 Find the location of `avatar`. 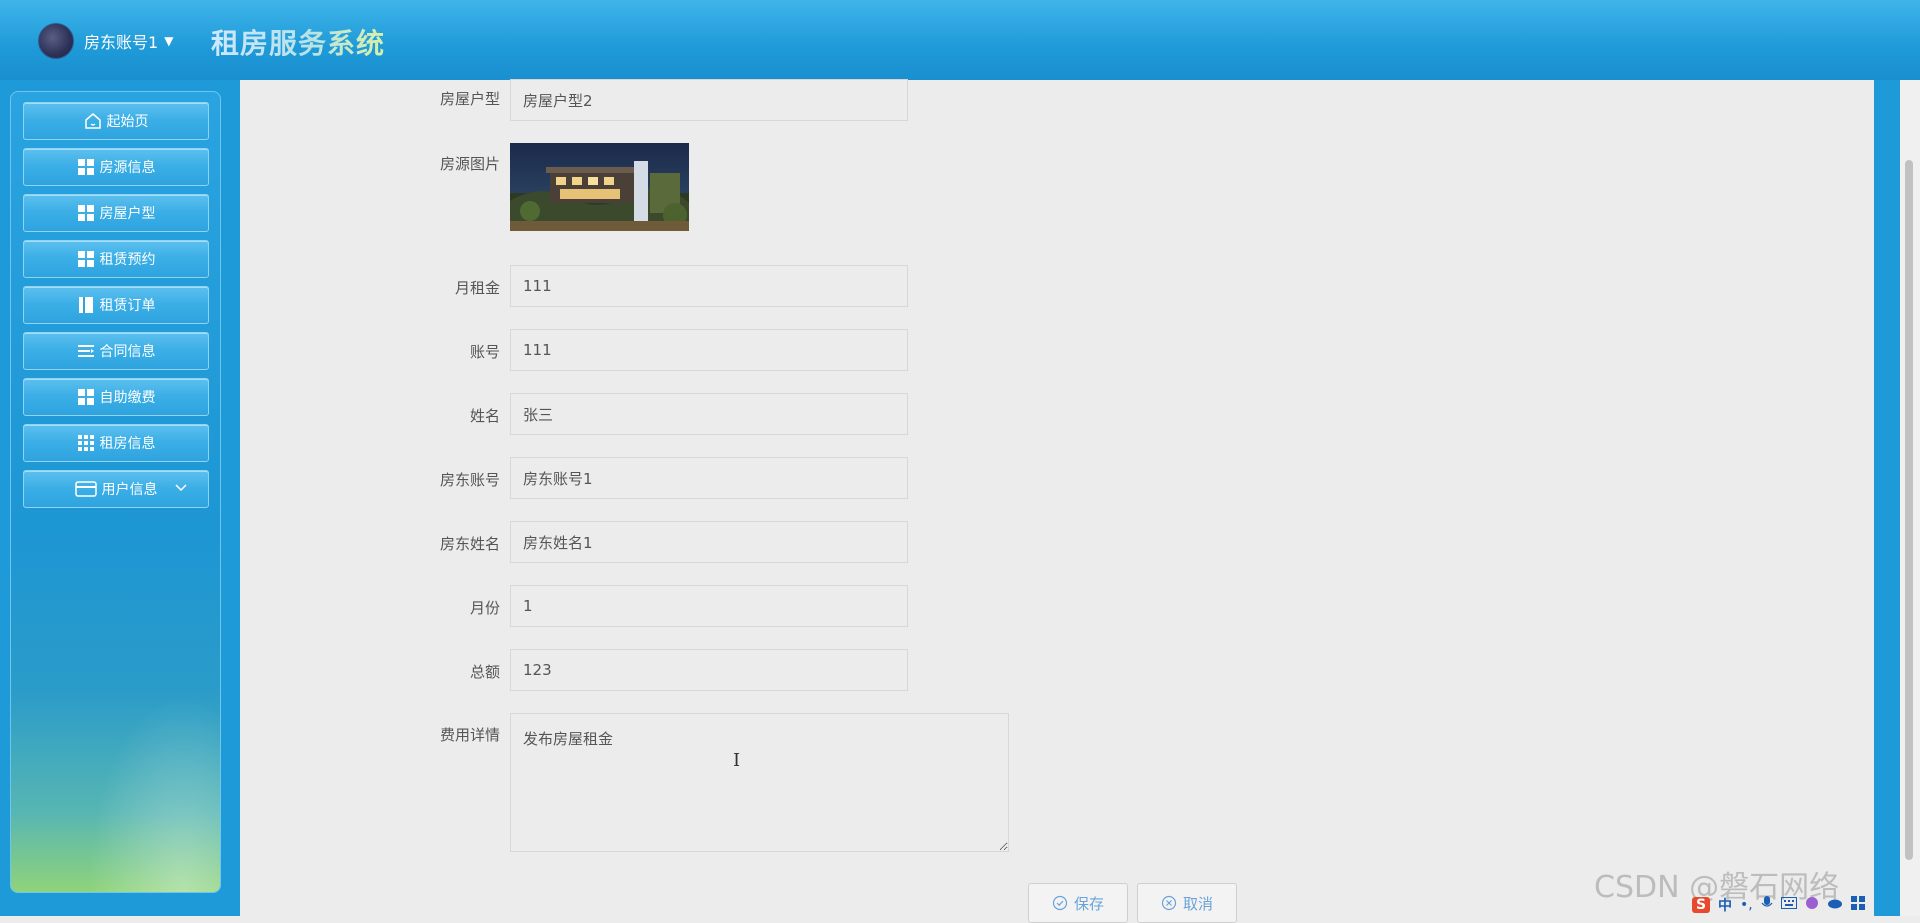

avatar is located at coordinates (56, 41).